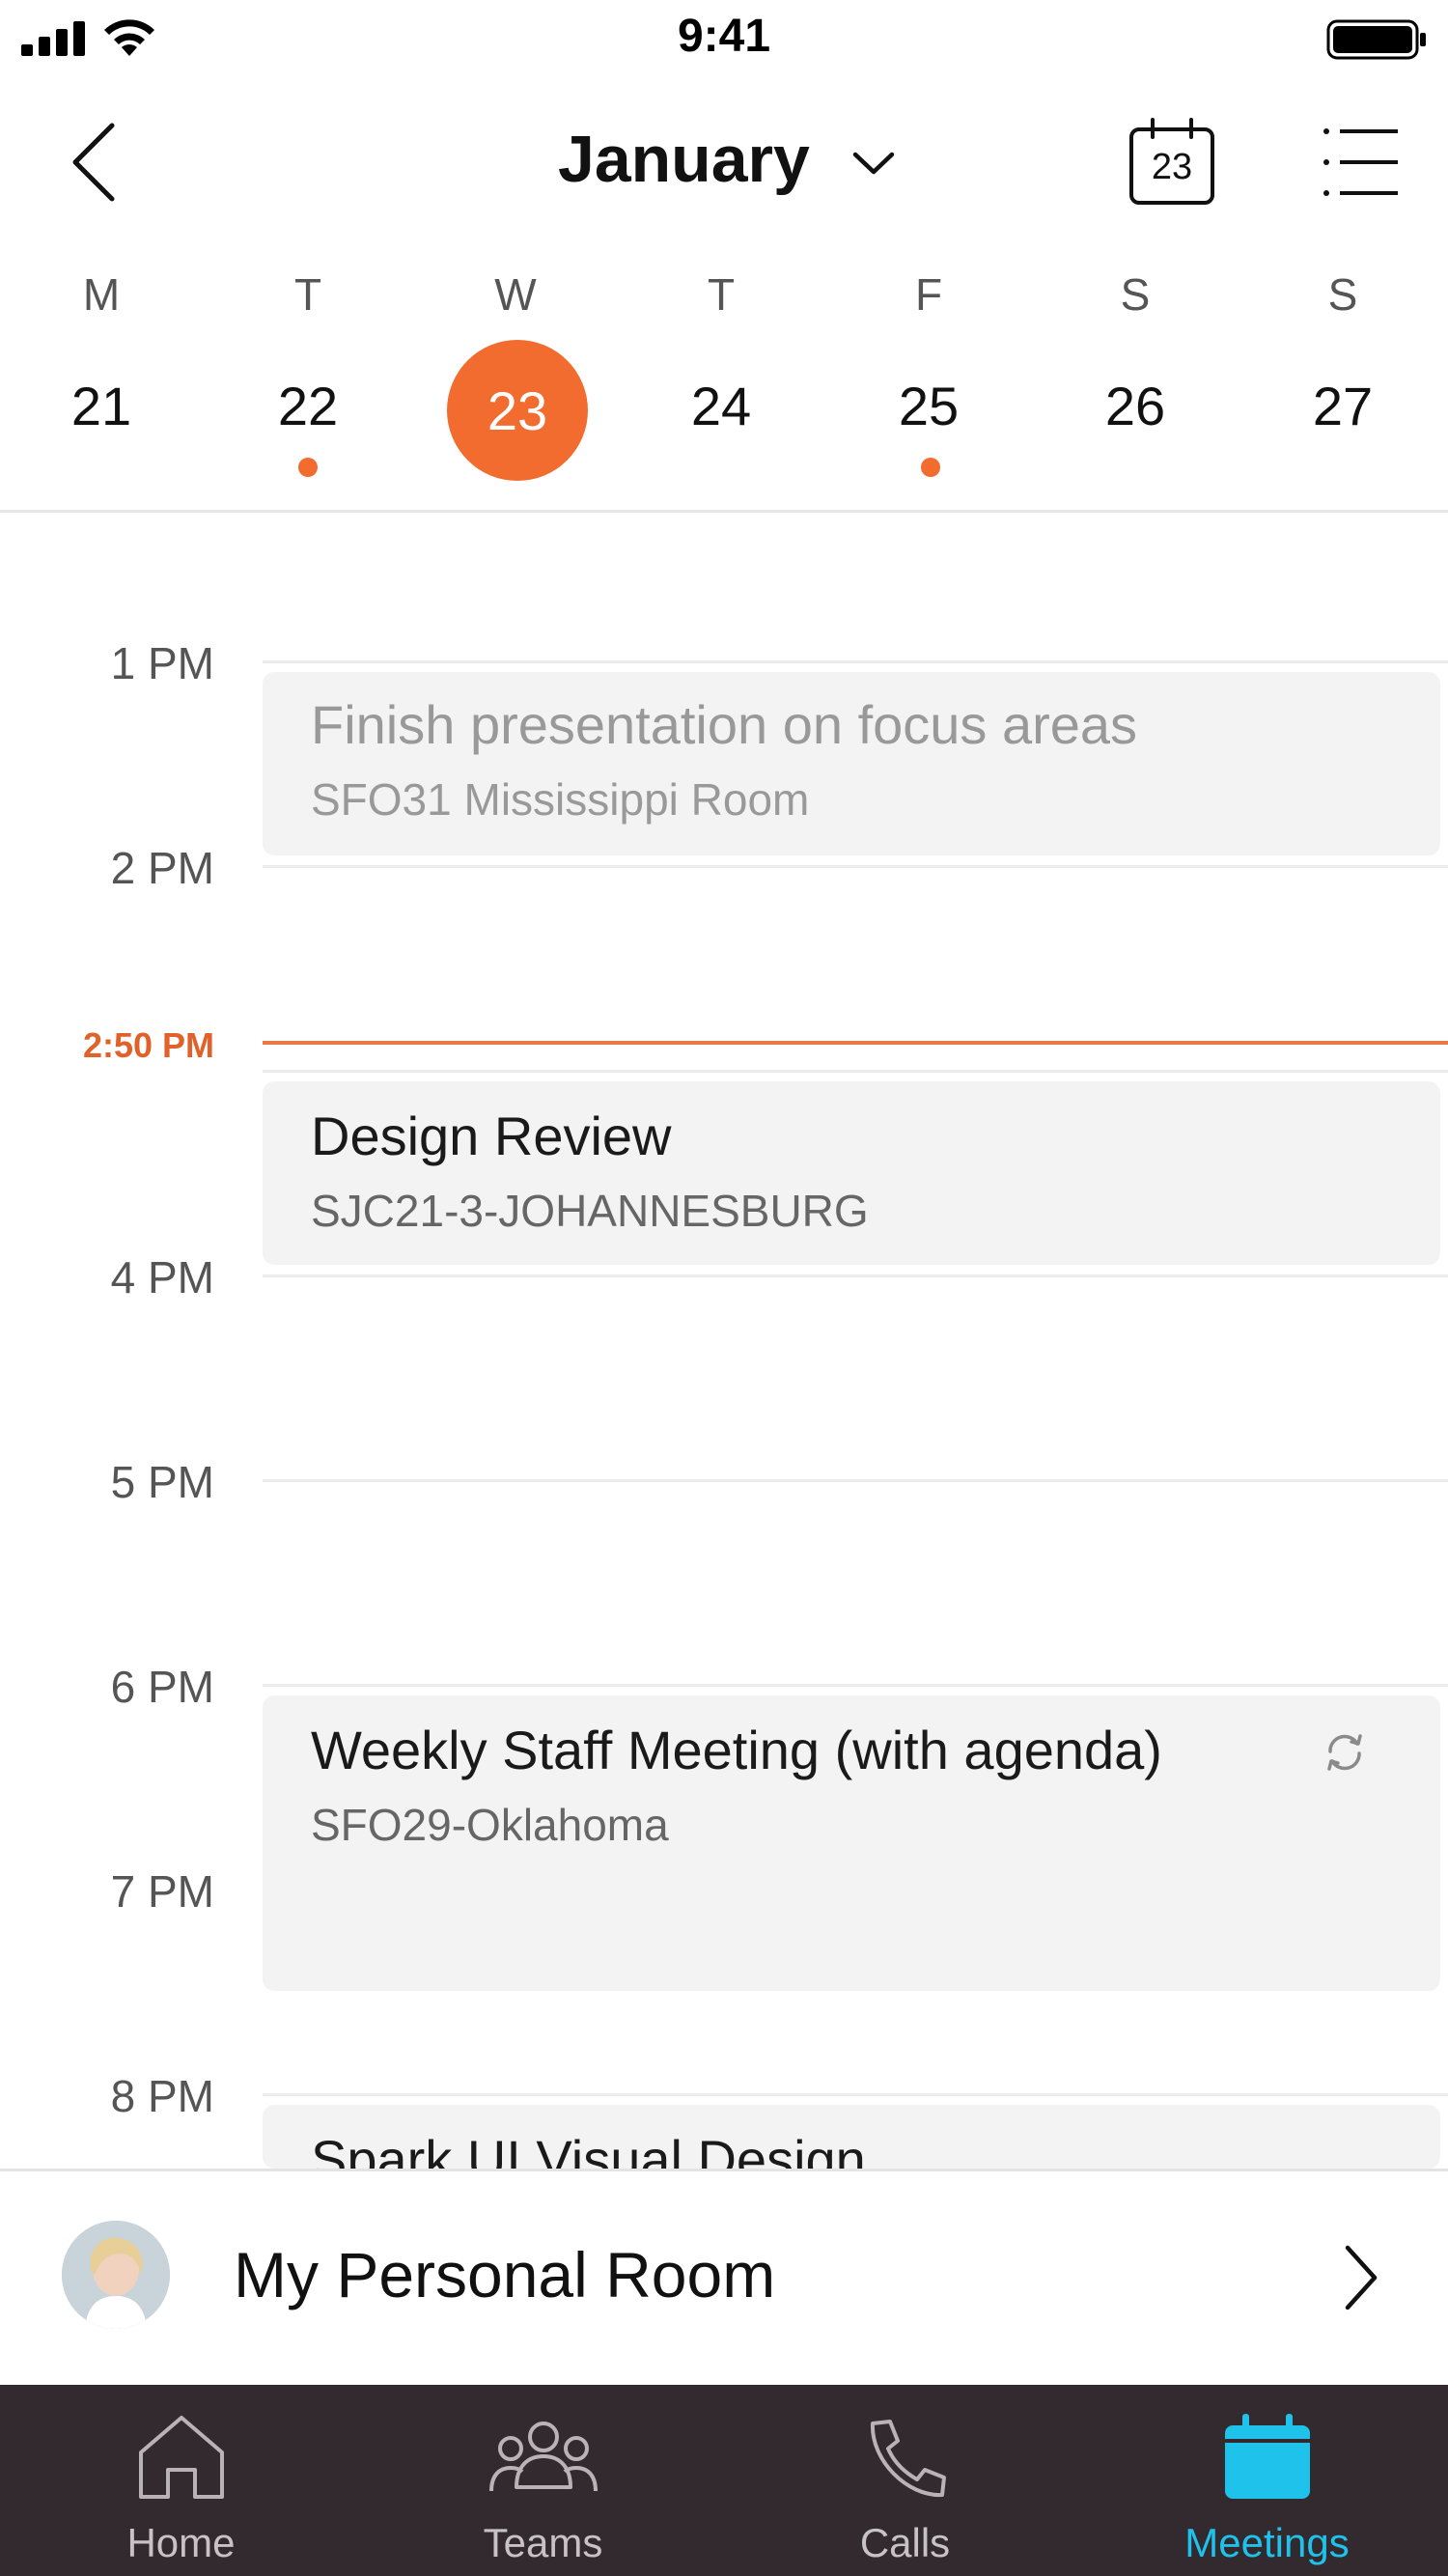  What do you see at coordinates (1172, 167) in the screenshot?
I see `today-icon-day: 23` at bounding box center [1172, 167].